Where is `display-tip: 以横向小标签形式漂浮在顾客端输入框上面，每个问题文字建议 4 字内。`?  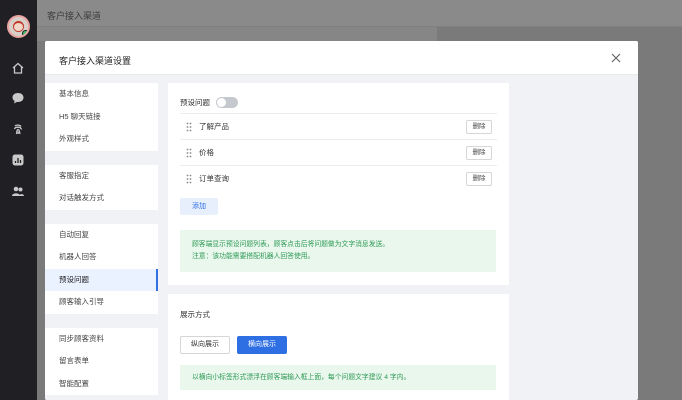 display-tip: 以横向小标签形式漂浮在顾客端输入框上面，每个问题文字建议 4 字内。 is located at coordinates (338, 377).